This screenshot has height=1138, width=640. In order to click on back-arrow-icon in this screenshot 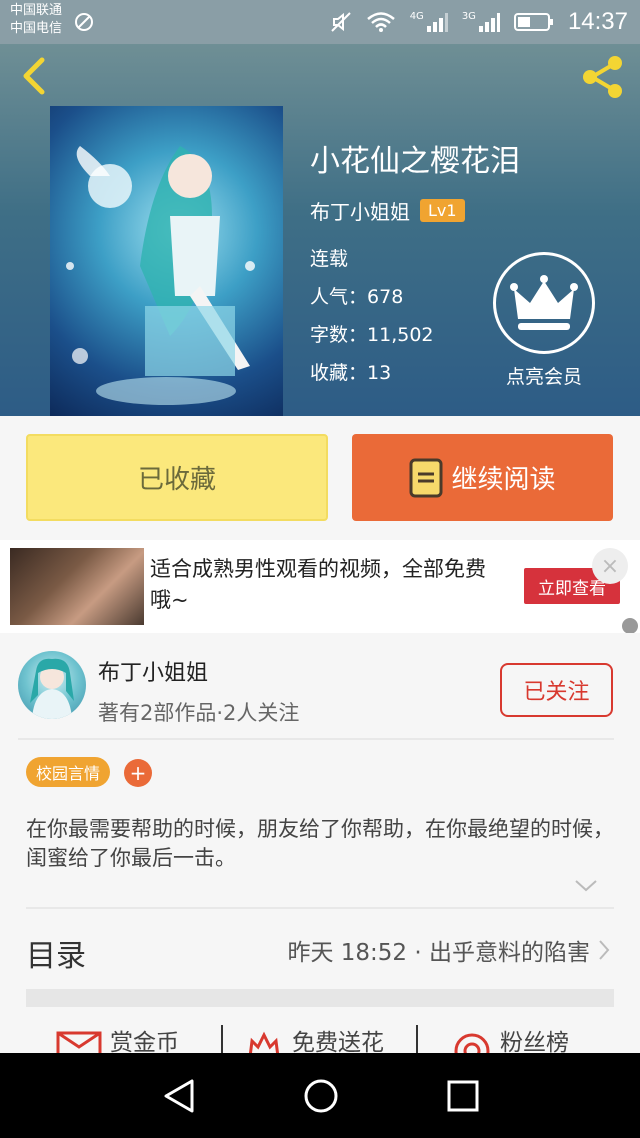, I will do `click(36, 76)`.